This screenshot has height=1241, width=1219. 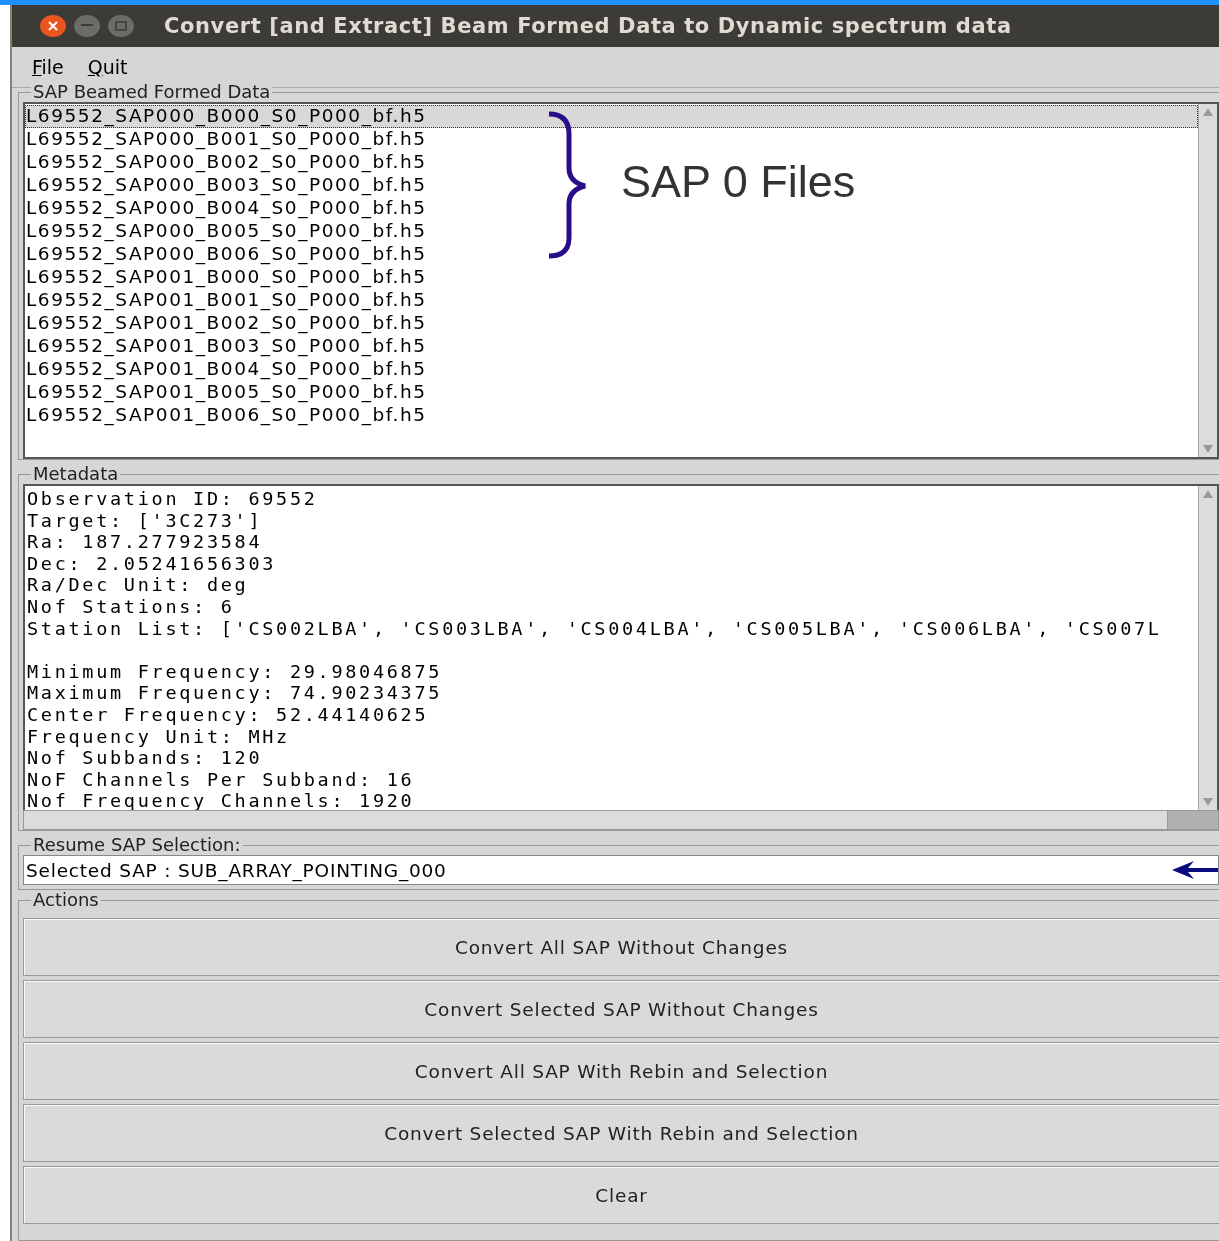 What do you see at coordinates (226, 231) in the screenshot?
I see `file-list-item: L69552_SAP000_B005_S0_P000_bf.h5` at bounding box center [226, 231].